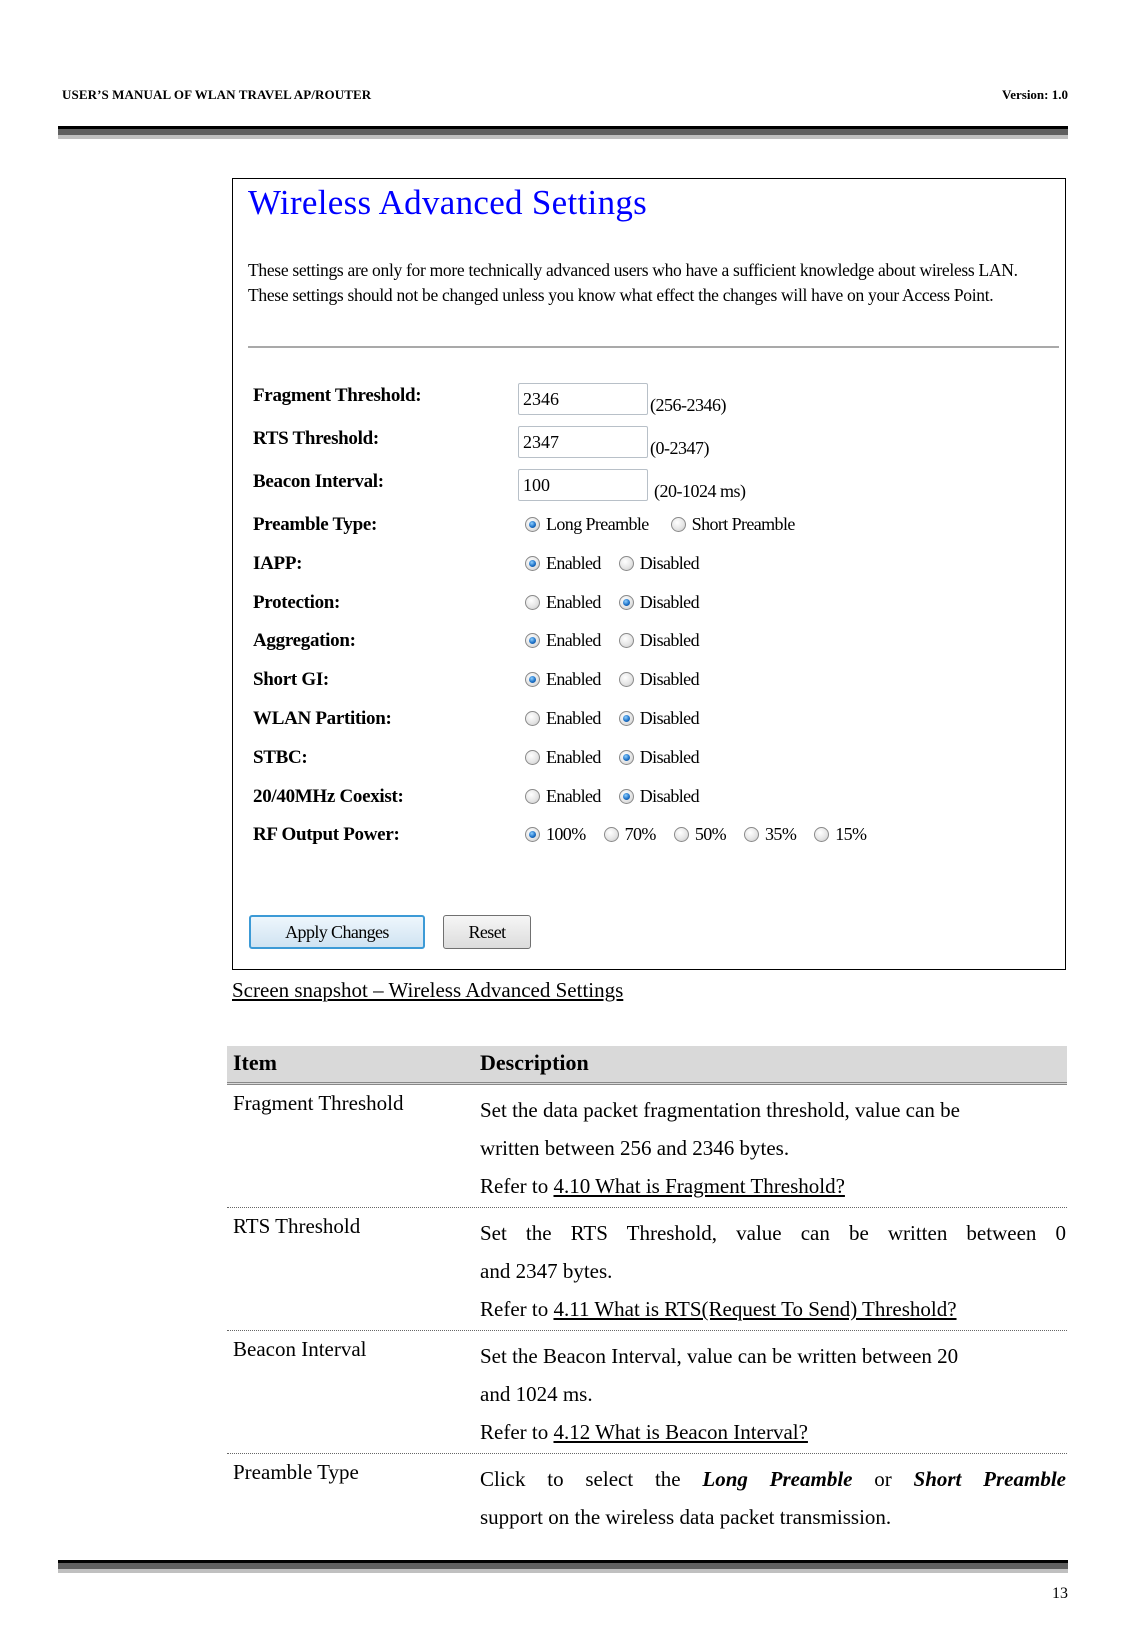 The height and width of the screenshot is (1652, 1138). I want to click on option-label: Short Preamble, so click(743, 524).